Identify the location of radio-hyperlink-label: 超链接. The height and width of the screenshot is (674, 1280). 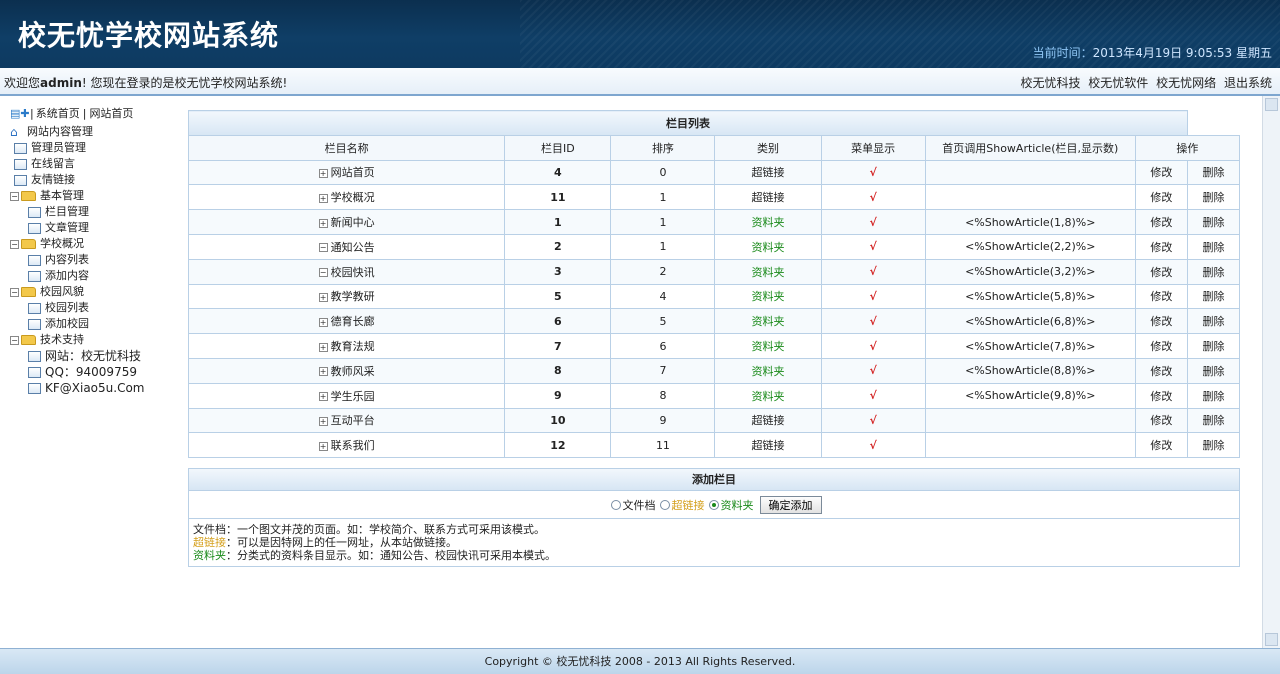
(688, 505).